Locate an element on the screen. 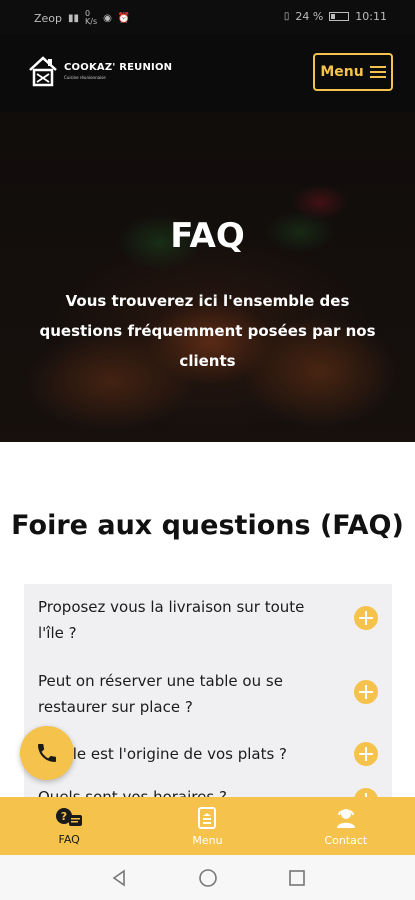 This screenshot has height=900, width=415. vibrate-icon: ▯ is located at coordinates (286, 16).